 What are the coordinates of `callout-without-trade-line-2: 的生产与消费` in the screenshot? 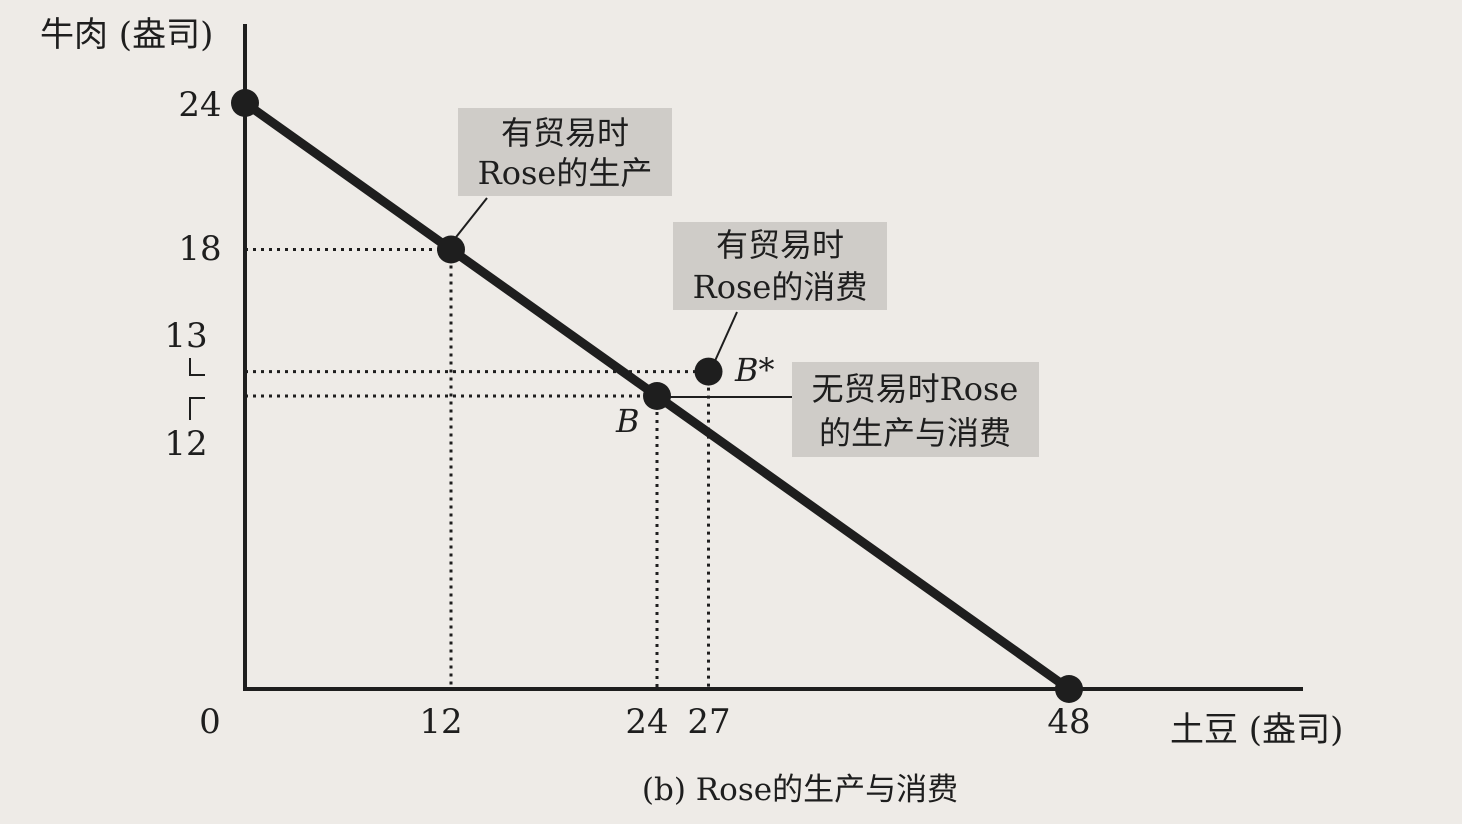 It's located at (915, 433).